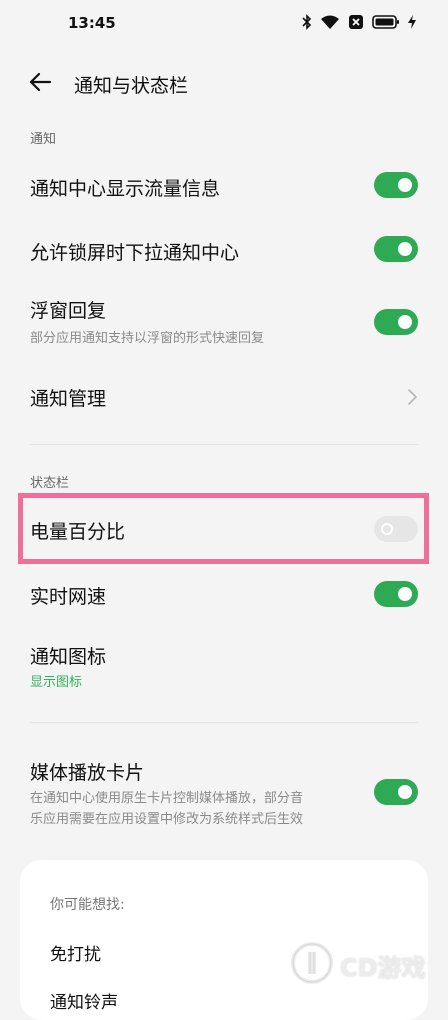  Describe the element at coordinates (68, 657) in the screenshot. I see `row-title: 通知图标` at that location.